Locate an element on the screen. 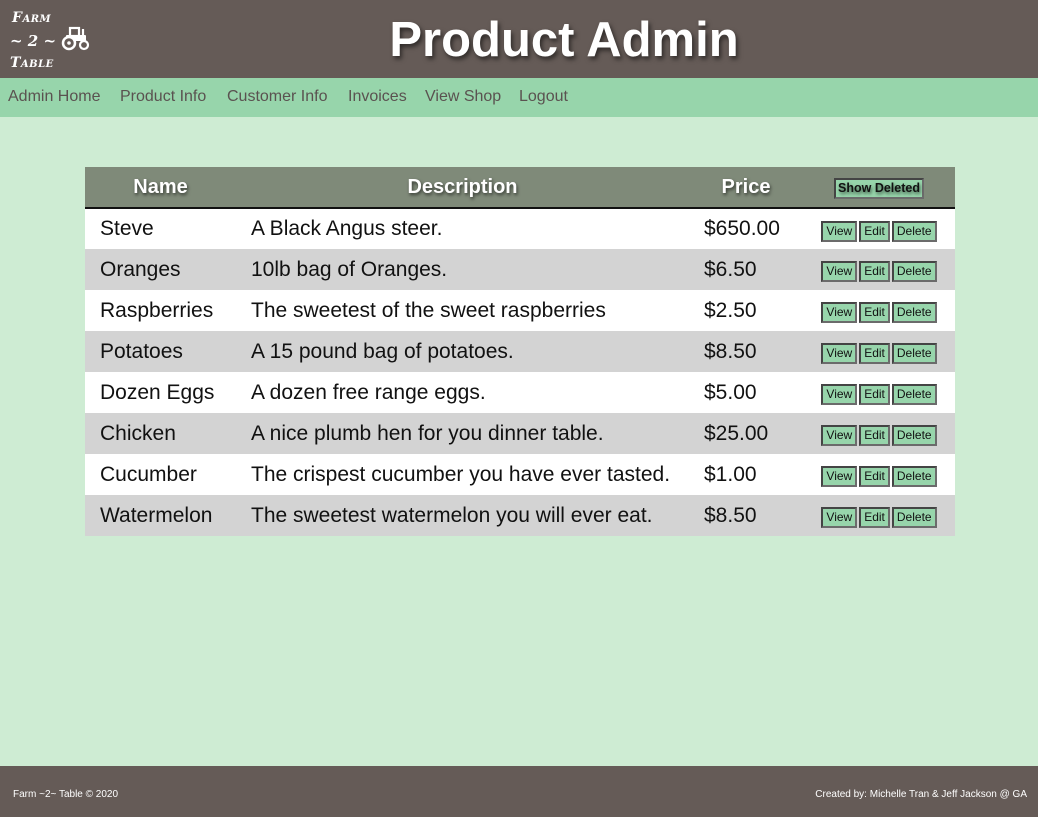 The image size is (1038, 817). product-name: Watermelon is located at coordinates (156, 515).